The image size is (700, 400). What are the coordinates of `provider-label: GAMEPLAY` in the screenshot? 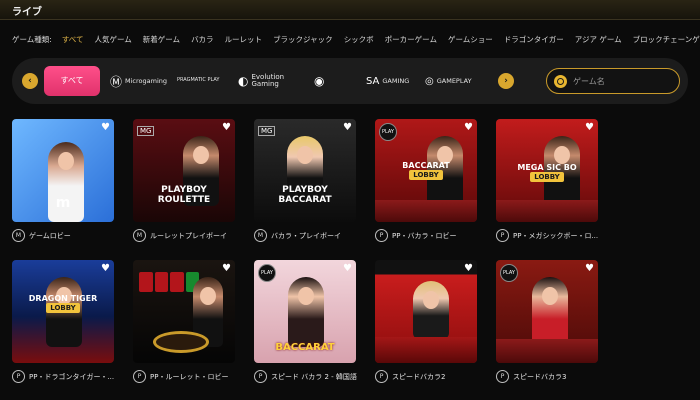 It's located at (454, 80).